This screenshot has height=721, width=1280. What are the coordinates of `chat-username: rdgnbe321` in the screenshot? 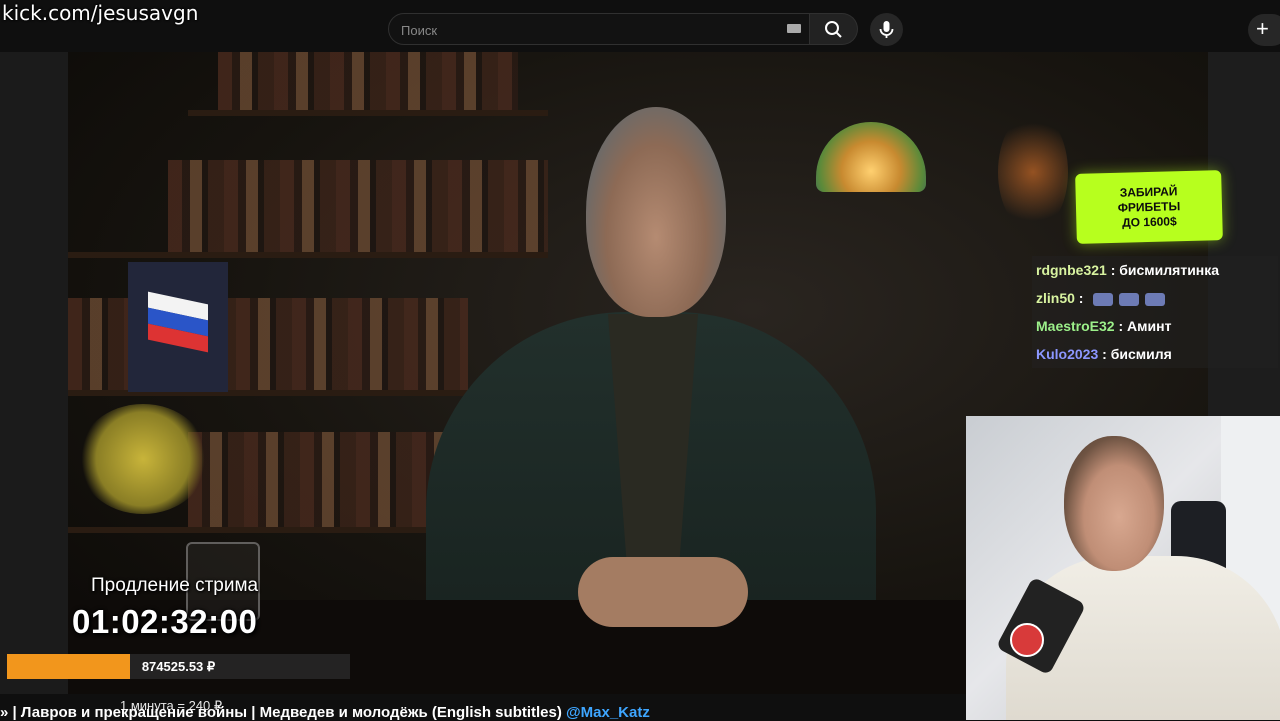 It's located at (1071, 270).